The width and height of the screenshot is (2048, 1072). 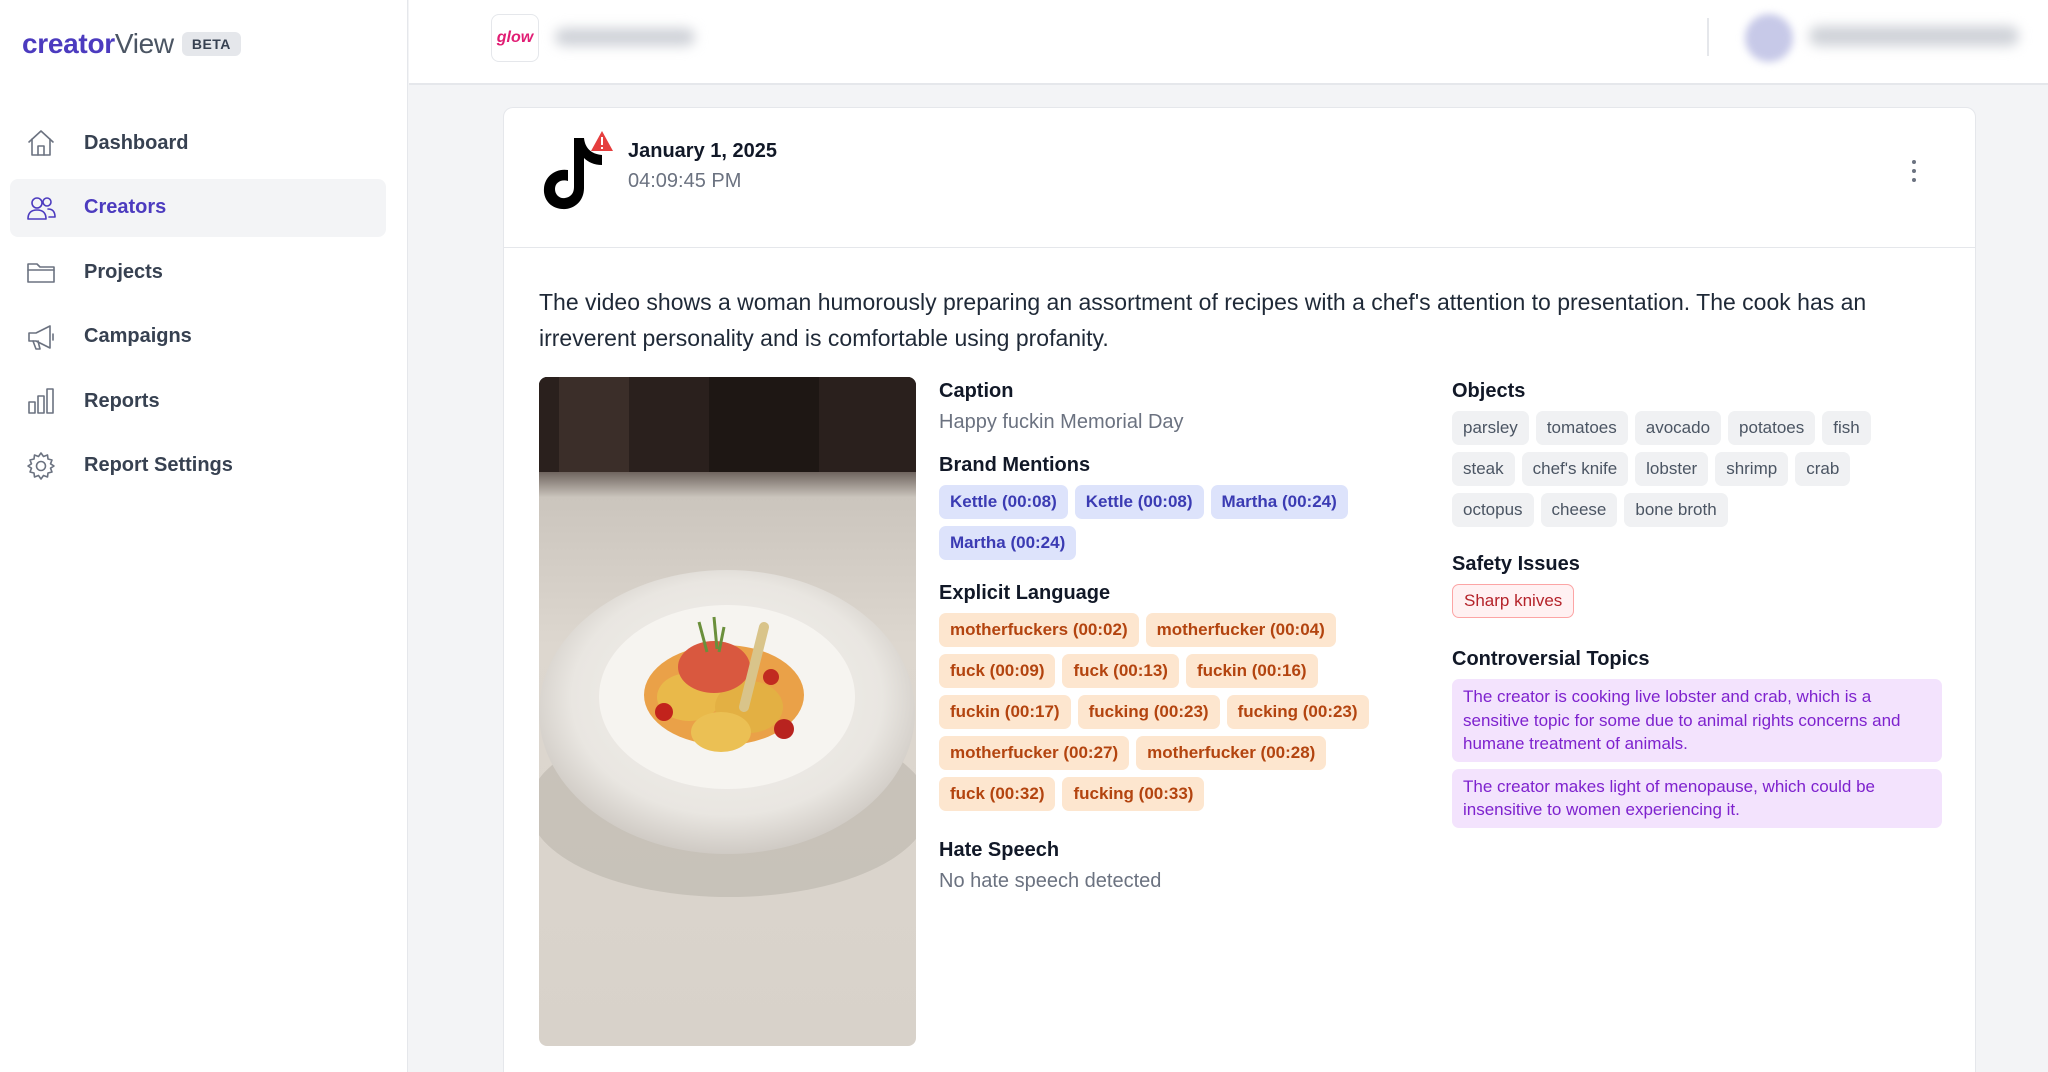 What do you see at coordinates (1752, 469) in the screenshot?
I see `object-tag: shrimp` at bounding box center [1752, 469].